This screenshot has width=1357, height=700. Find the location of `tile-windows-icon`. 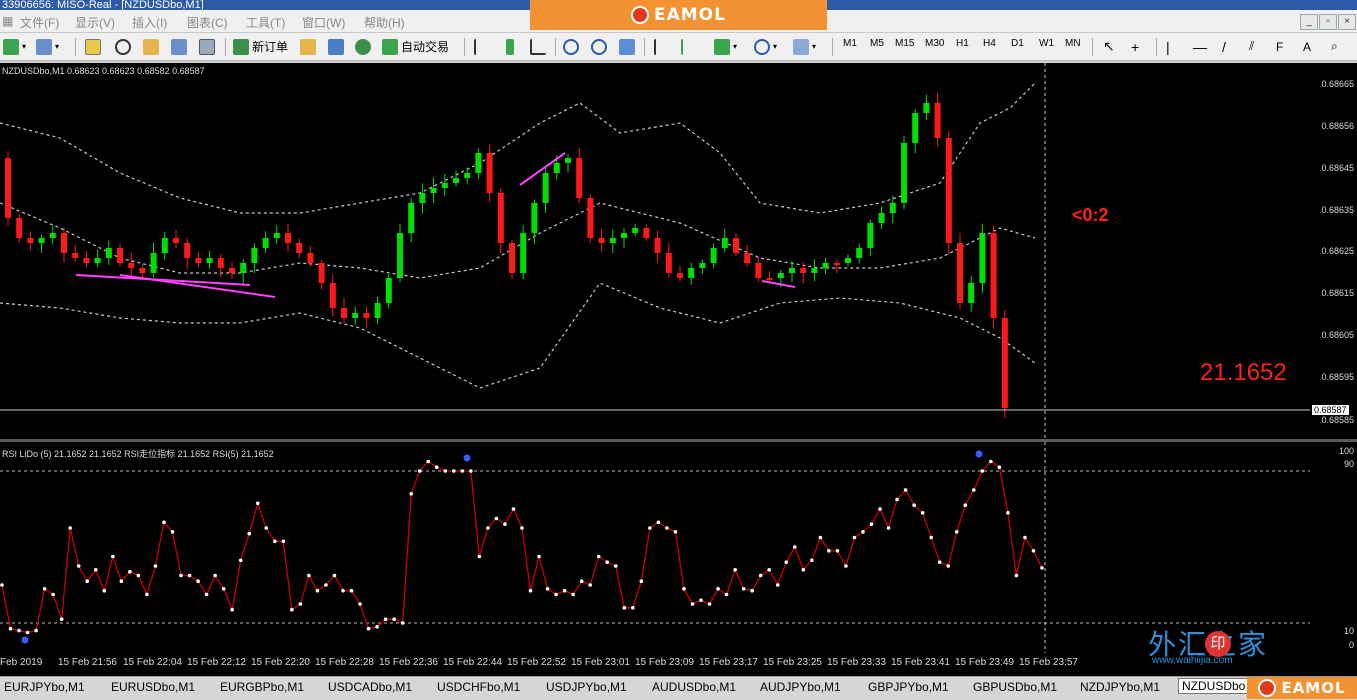

tile-windows-icon is located at coordinates (627, 46).